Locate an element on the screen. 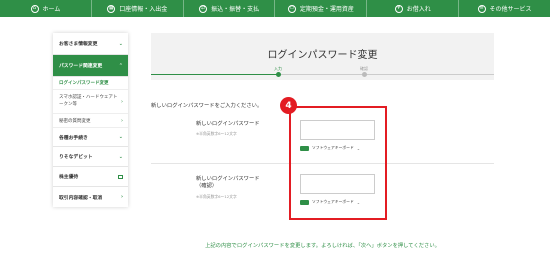 This screenshot has height=258, width=550. nav-loans: ¥ お借入れ is located at coordinates (413, 8).